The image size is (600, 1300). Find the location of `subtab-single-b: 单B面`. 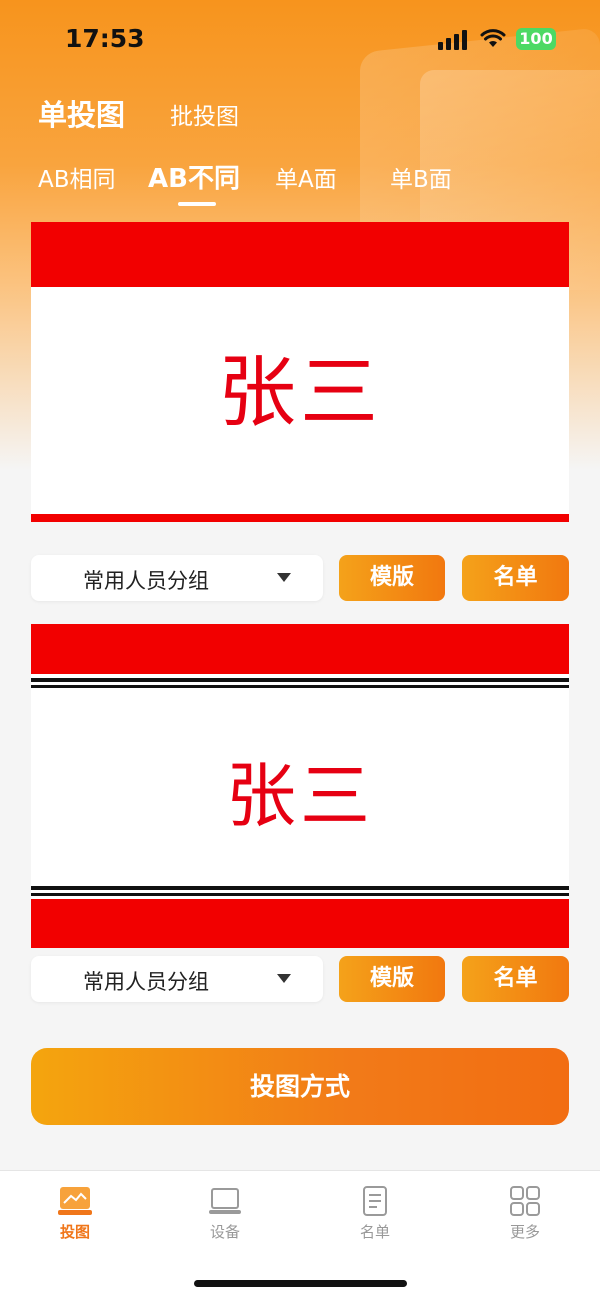

subtab-single-b: 单B面 is located at coordinates (421, 177).